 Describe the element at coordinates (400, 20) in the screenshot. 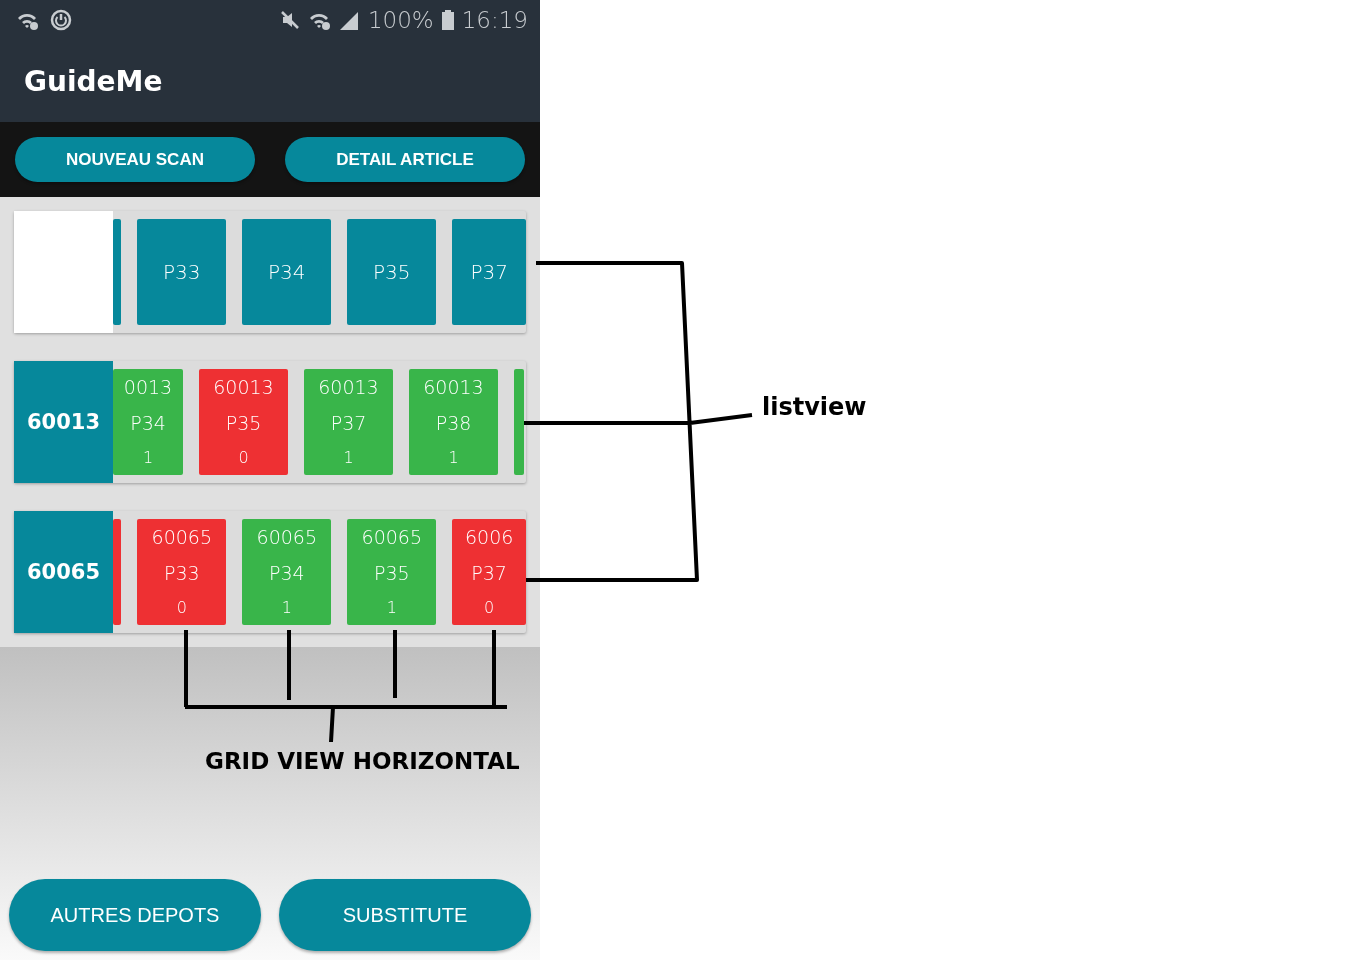

I see `battery-percent: 100%` at that location.